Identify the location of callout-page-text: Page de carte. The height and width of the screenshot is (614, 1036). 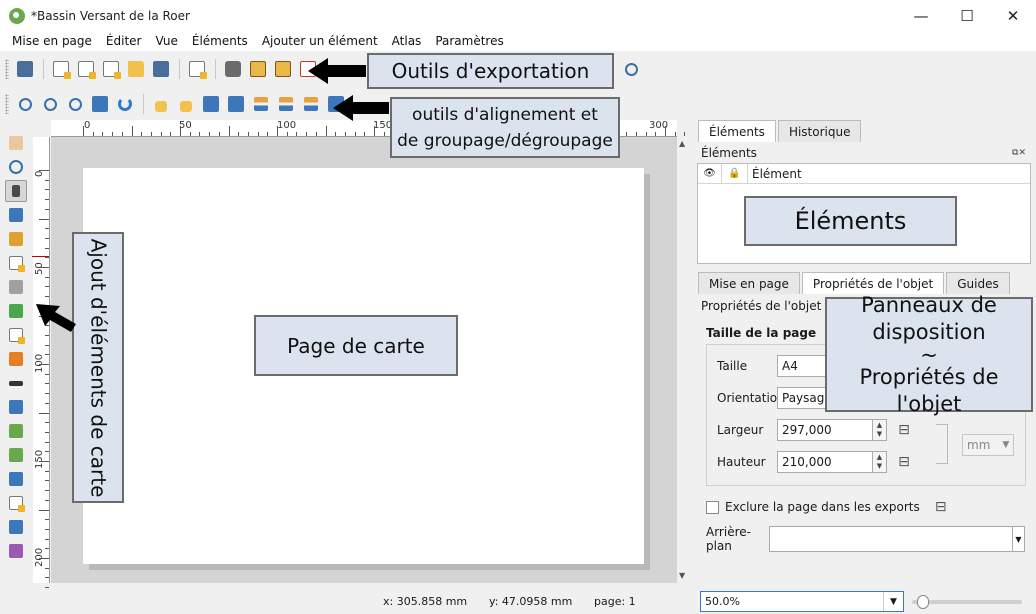
(356, 345).